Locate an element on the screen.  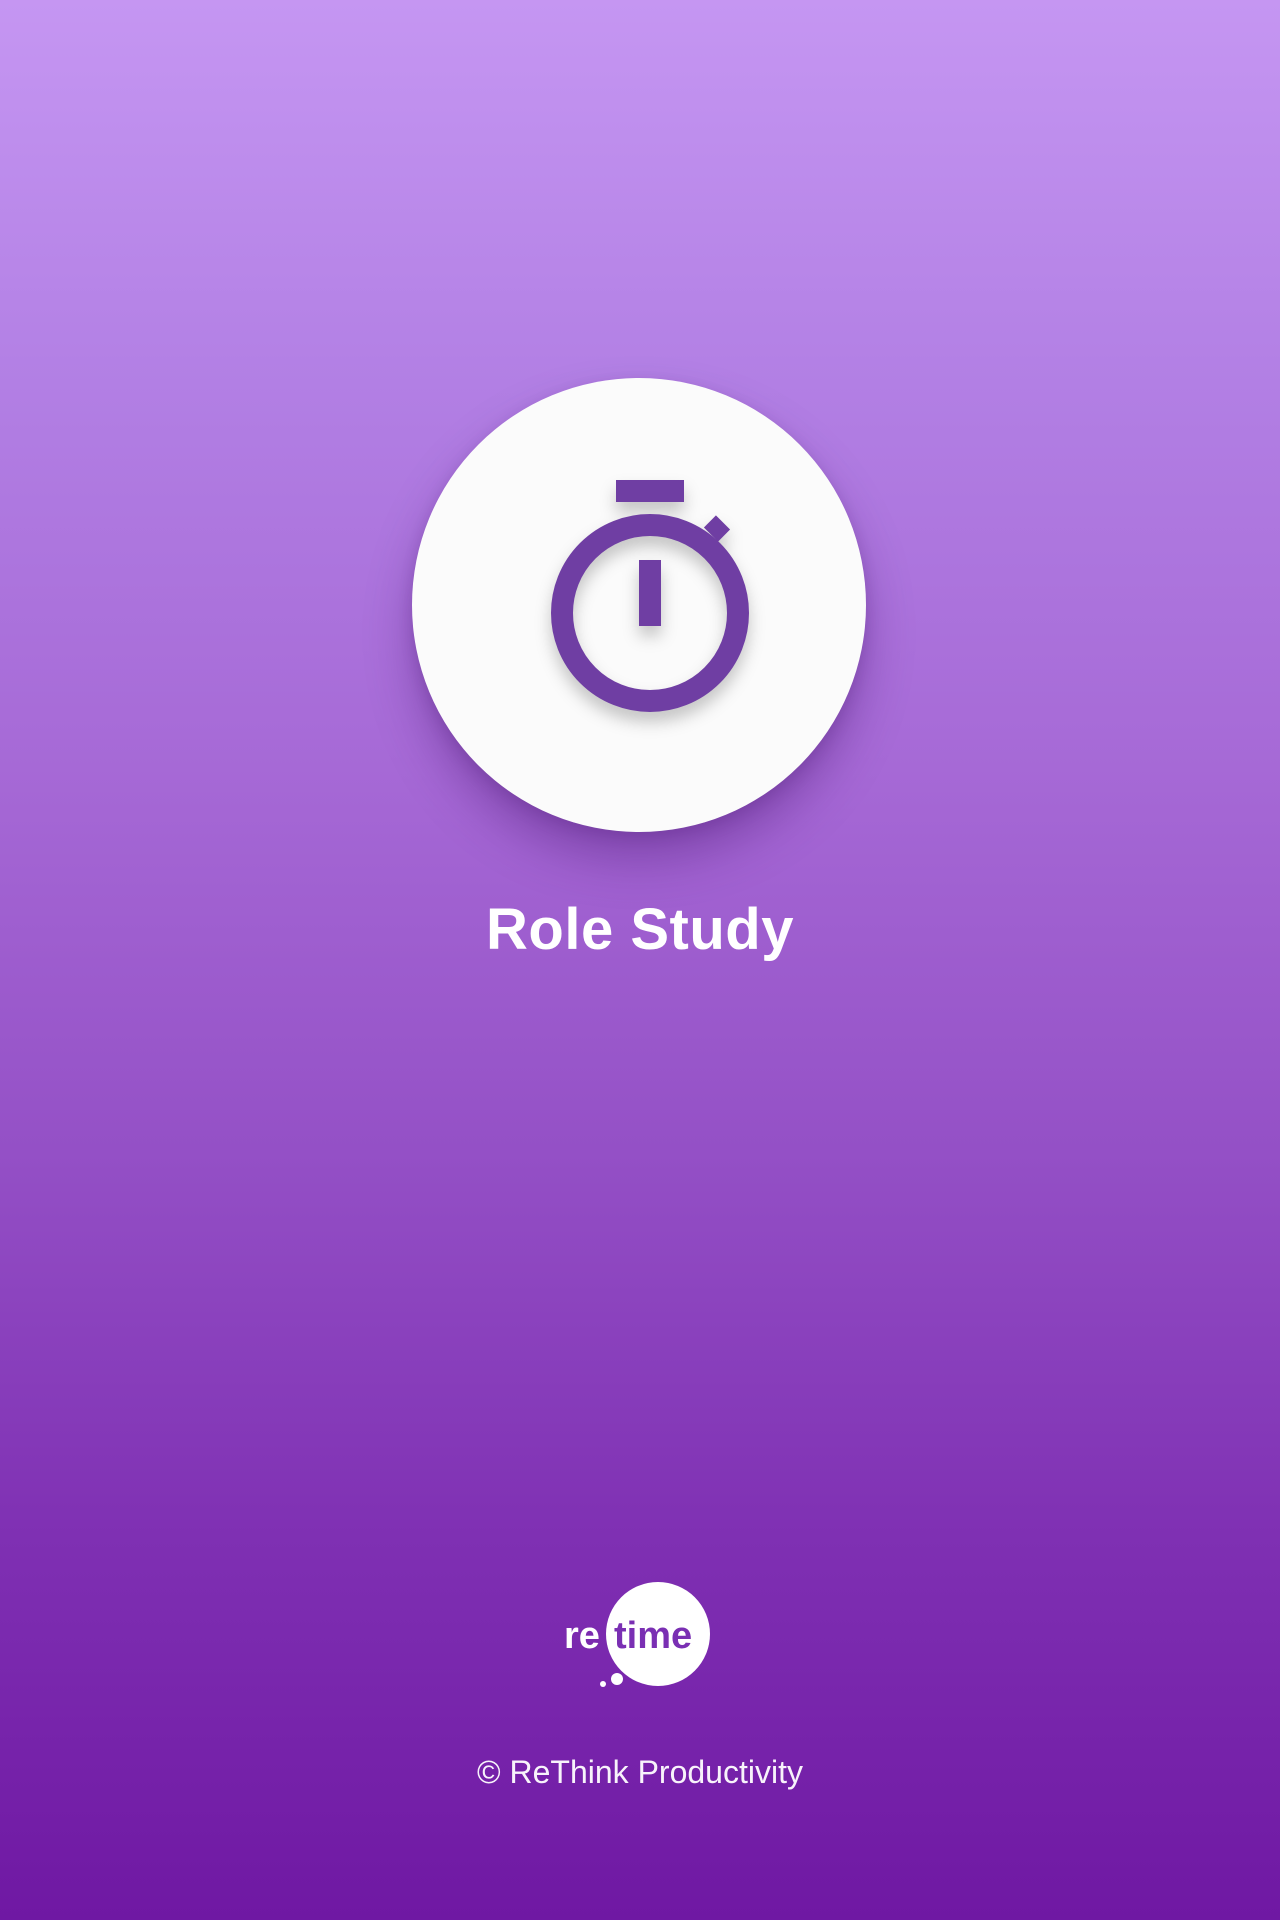
app-title: Role Study is located at coordinates (640, 929).